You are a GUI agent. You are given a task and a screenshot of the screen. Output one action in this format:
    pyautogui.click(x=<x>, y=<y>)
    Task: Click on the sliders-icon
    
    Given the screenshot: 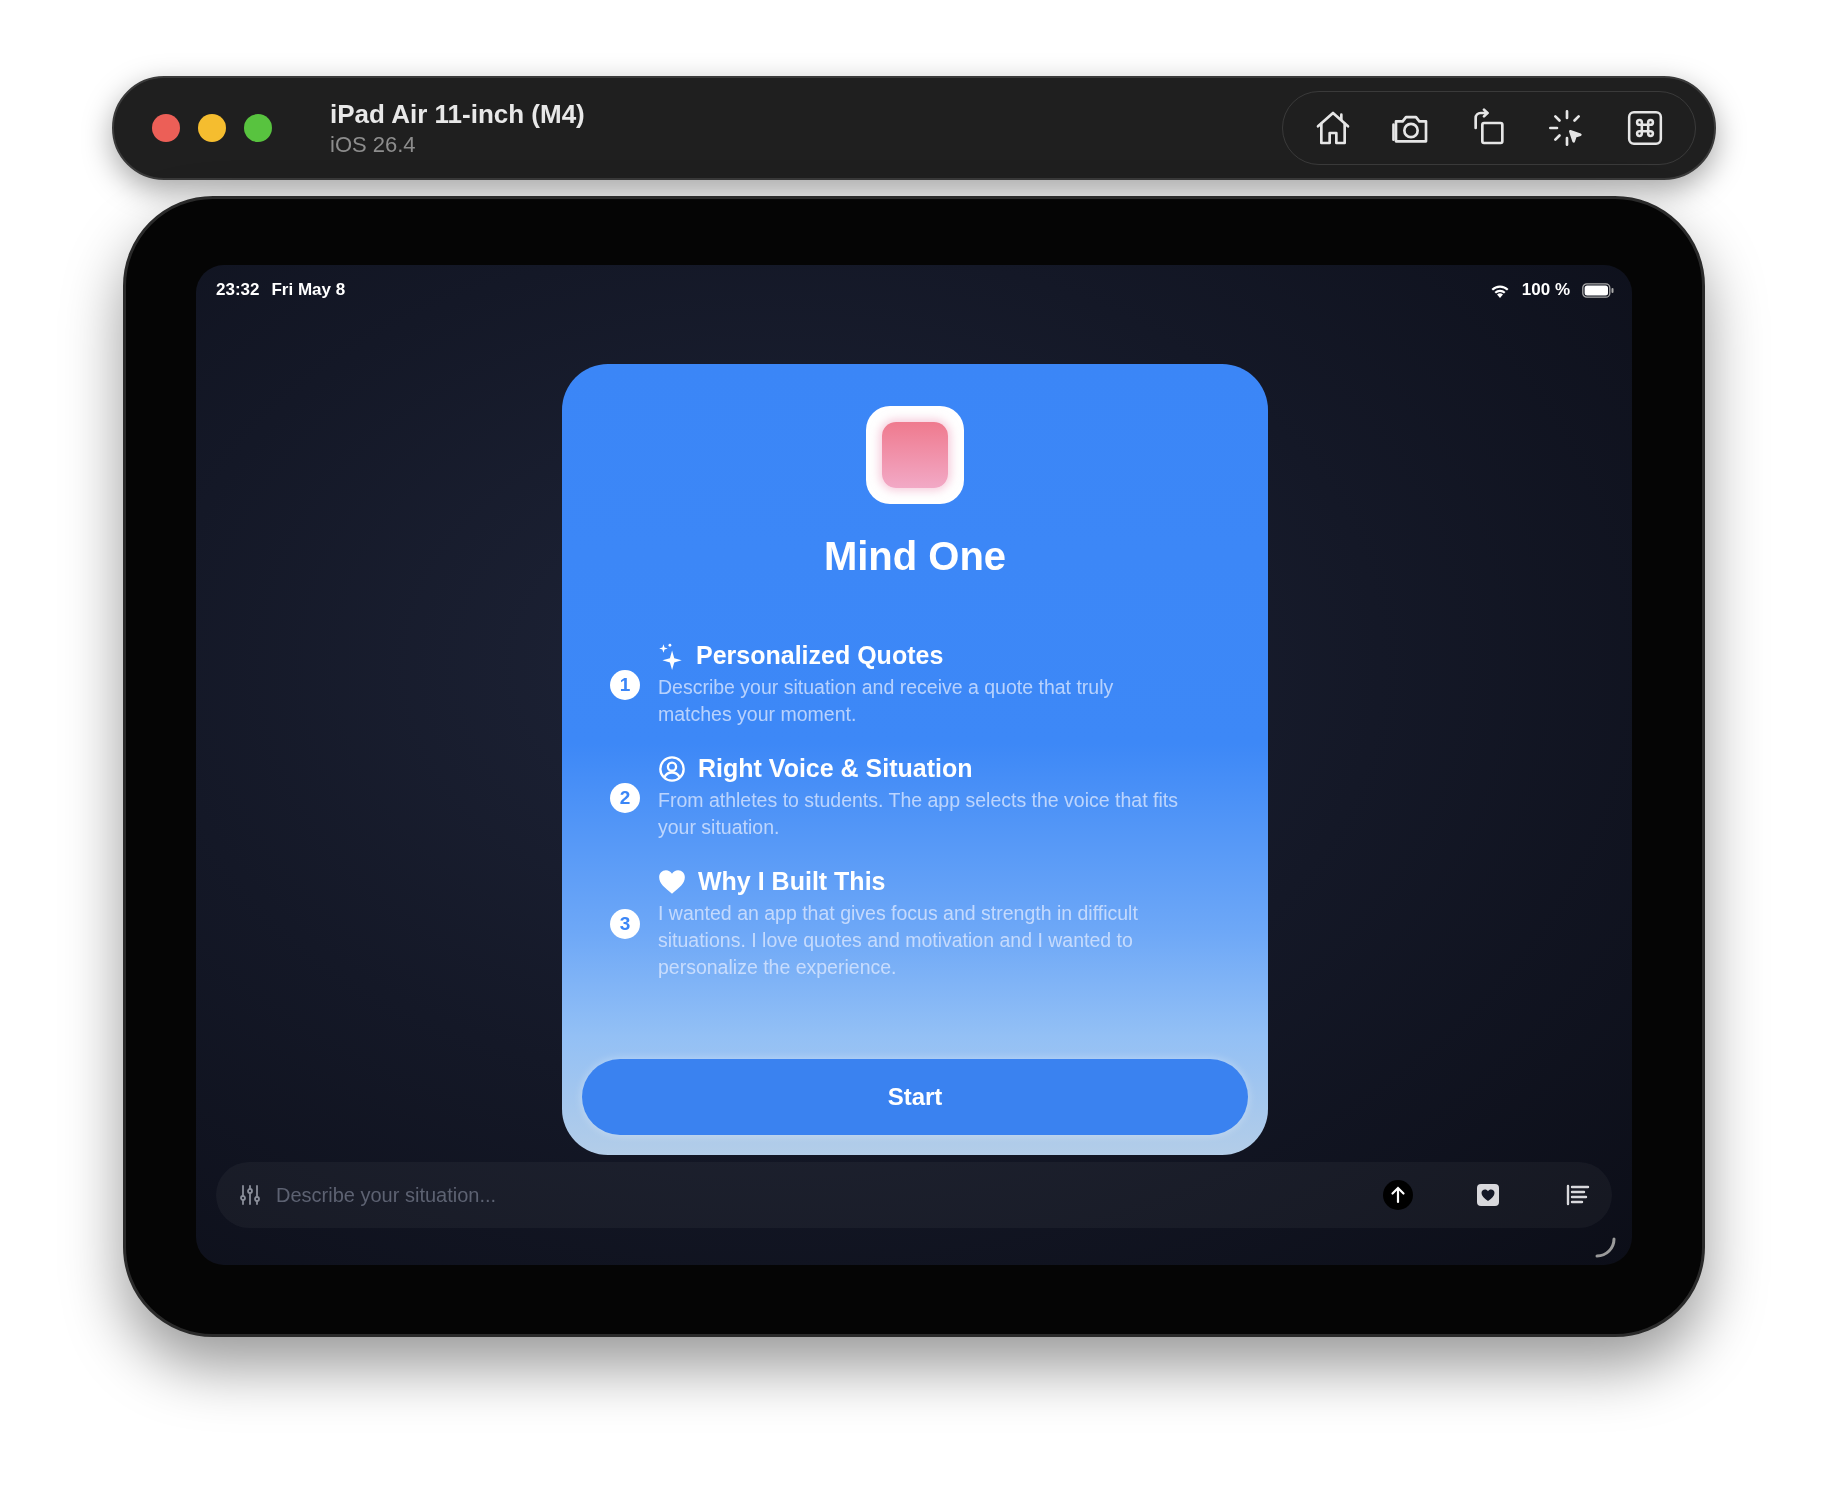 What is the action you would take?
    pyautogui.click(x=250, y=1195)
    